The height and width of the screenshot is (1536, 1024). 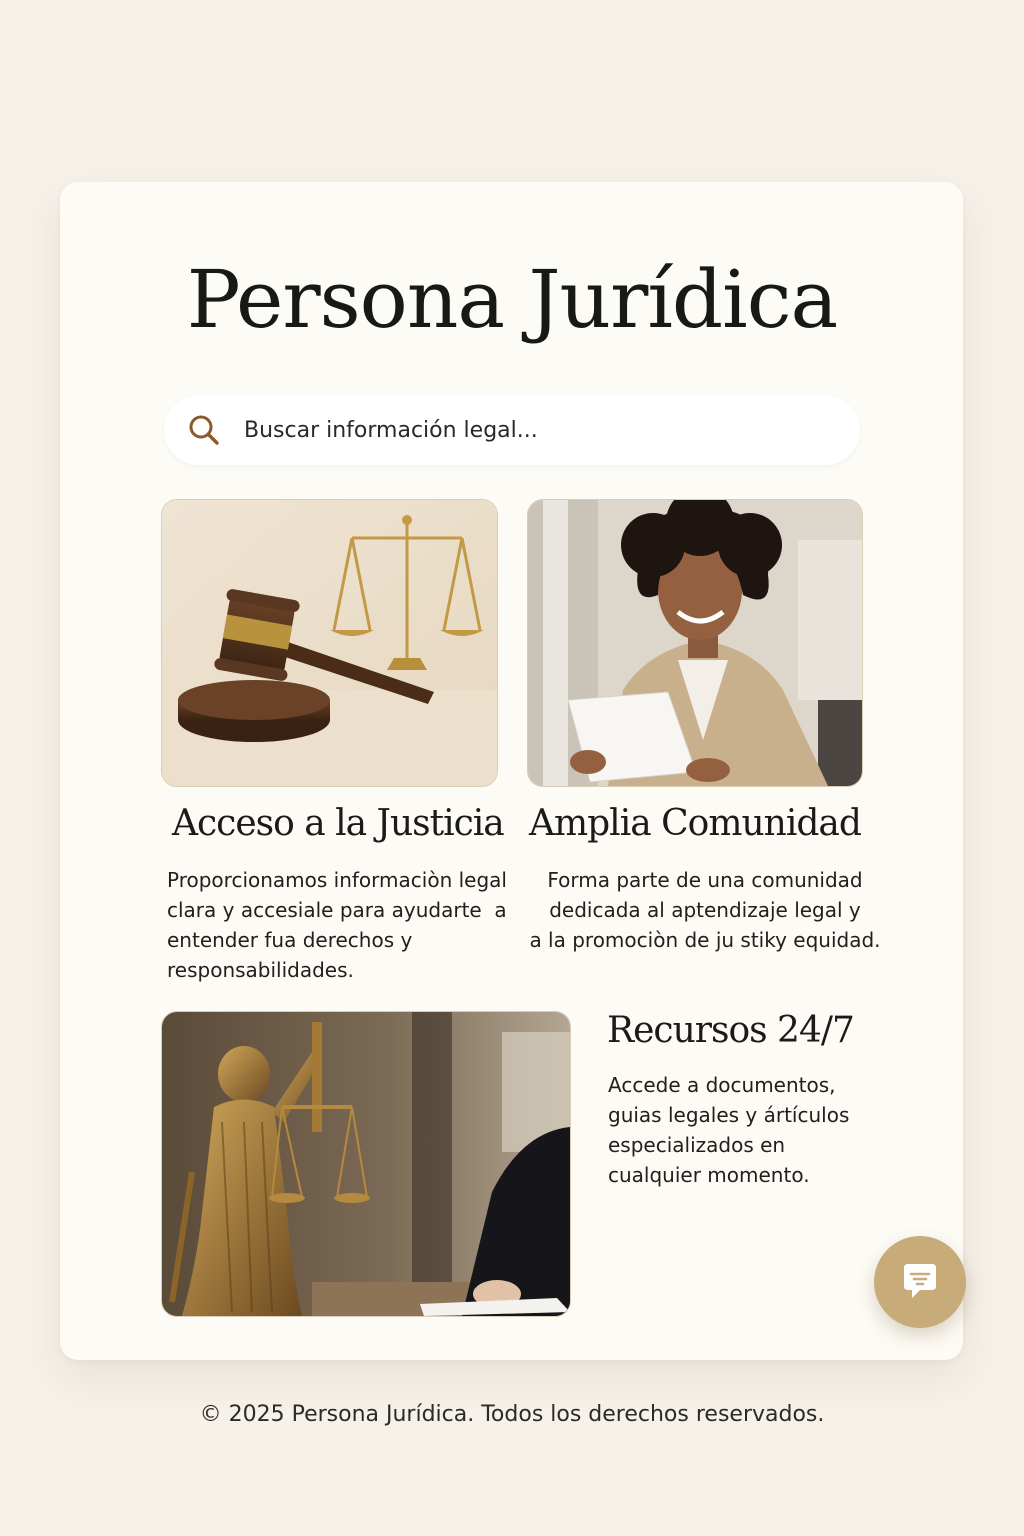 What do you see at coordinates (705, 940) in the screenshot?
I see `text-line: a la promociòn de ju stiky equidad.` at bounding box center [705, 940].